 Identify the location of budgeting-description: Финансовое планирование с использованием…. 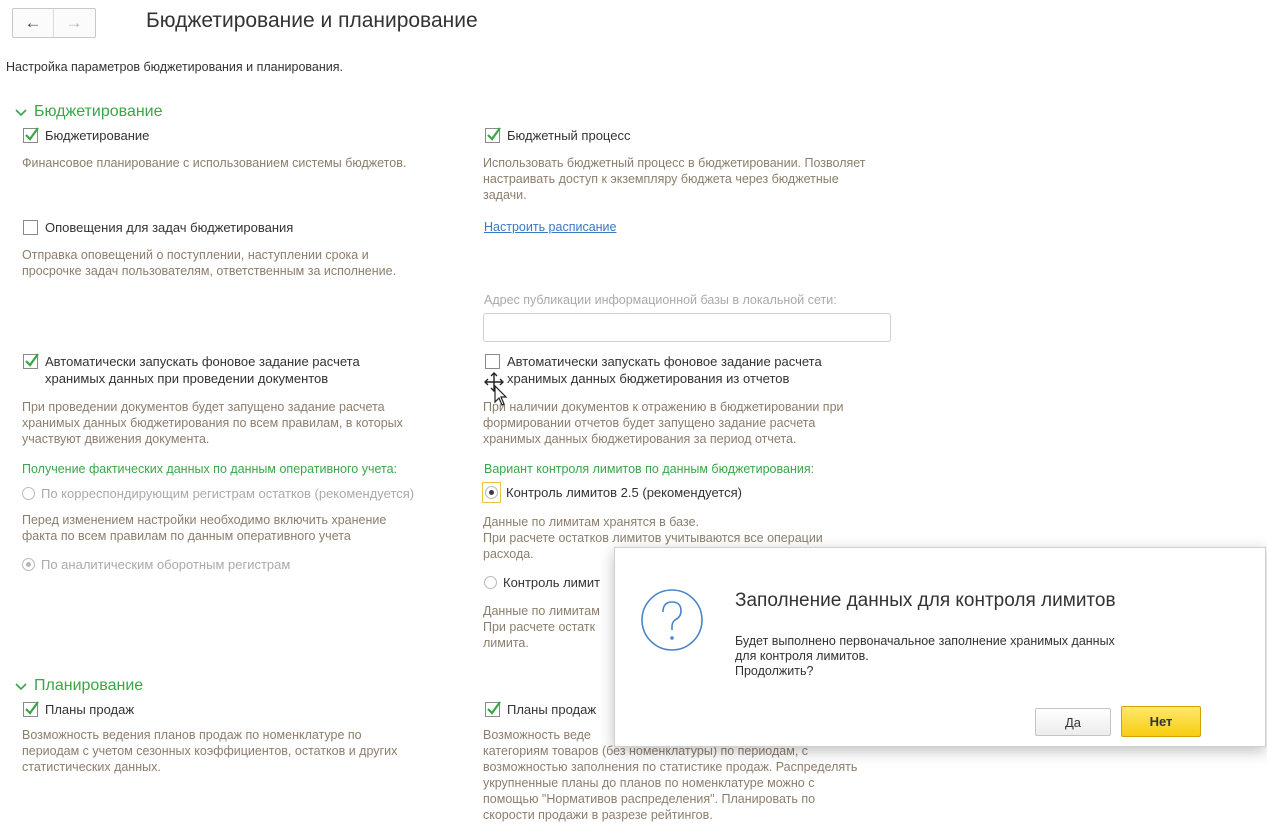
(214, 163).